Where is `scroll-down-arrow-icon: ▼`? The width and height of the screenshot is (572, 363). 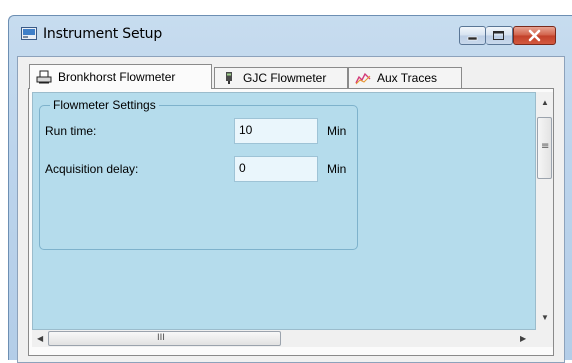
scroll-down-arrow-icon: ▼ is located at coordinates (545, 318).